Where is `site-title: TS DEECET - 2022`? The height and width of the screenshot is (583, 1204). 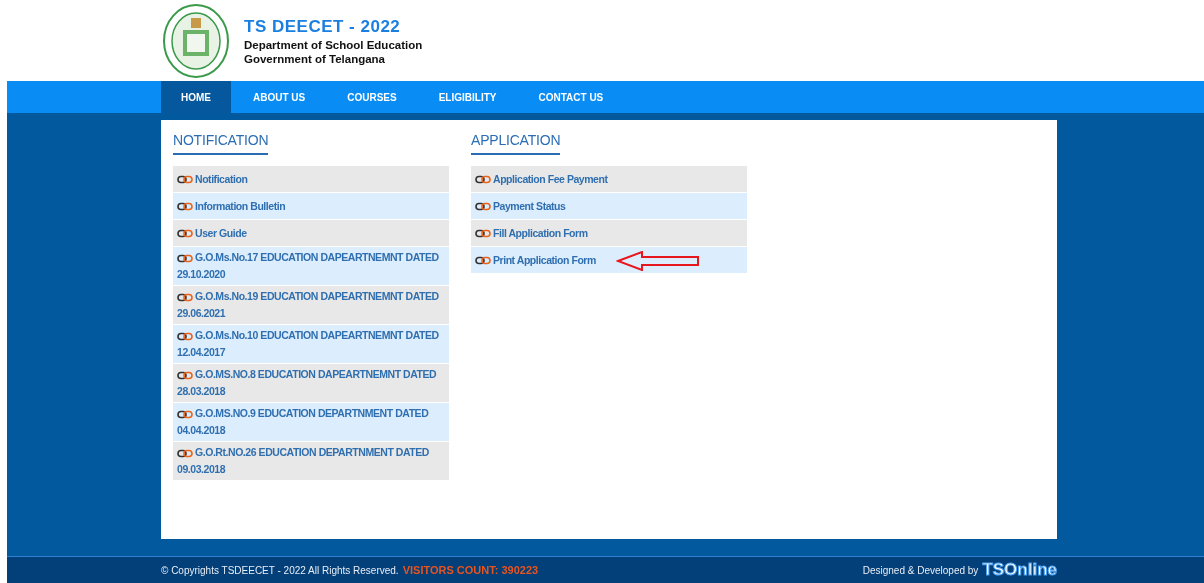 site-title: TS DEECET - 2022 is located at coordinates (323, 26).